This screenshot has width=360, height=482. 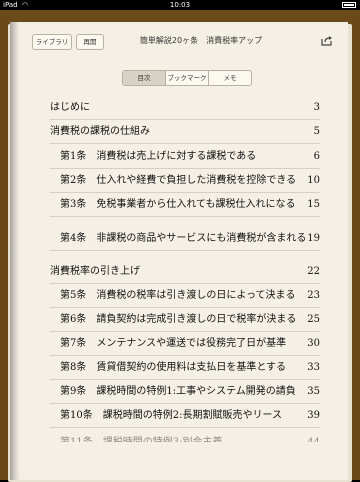 I want to click on toc-page-number: 22, so click(x=313, y=271).